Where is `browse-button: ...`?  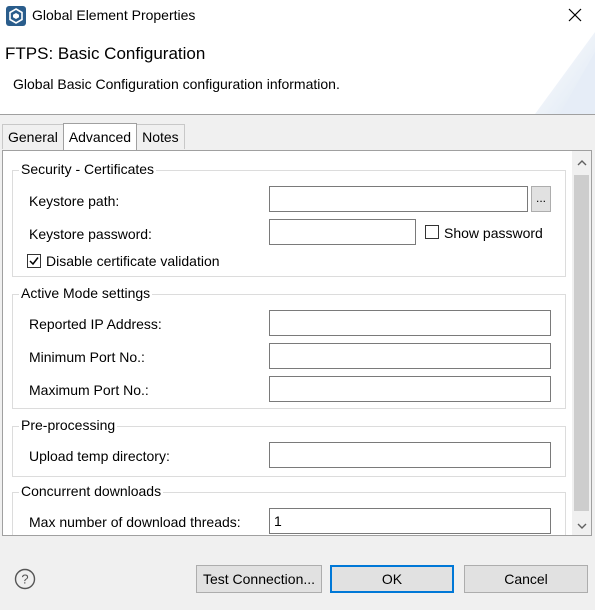 browse-button: ... is located at coordinates (541, 199).